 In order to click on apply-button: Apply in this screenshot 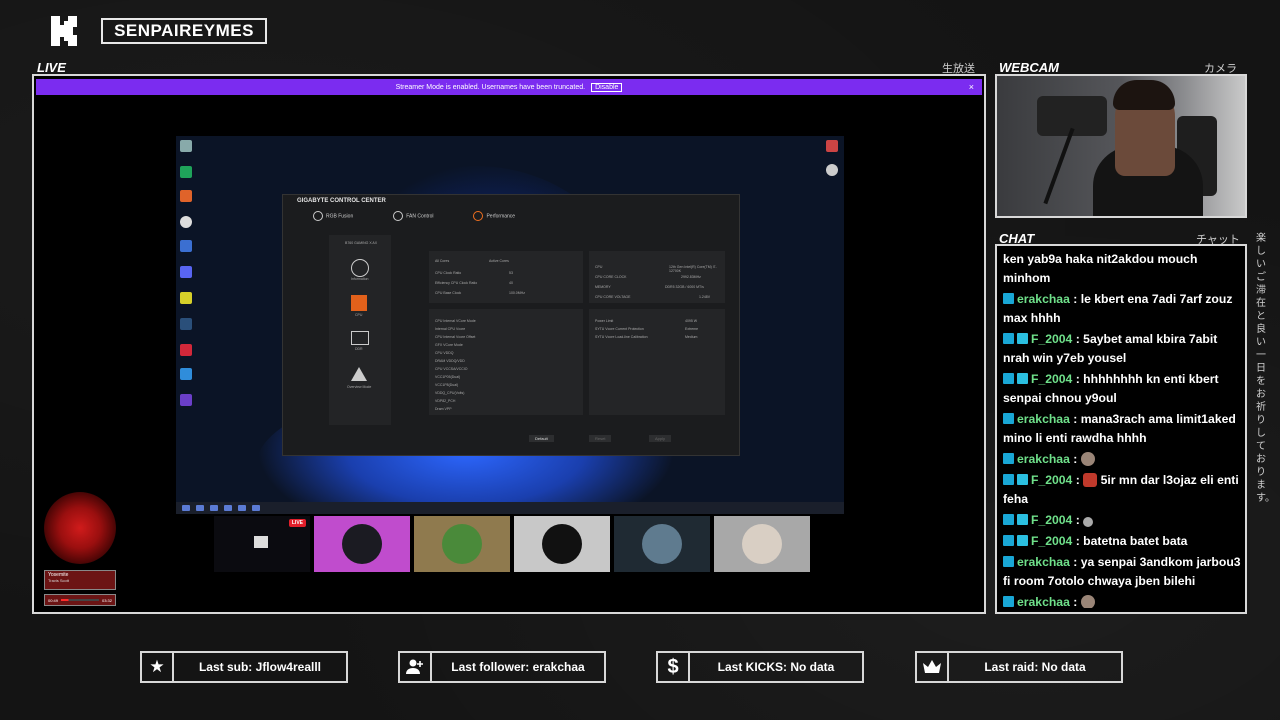, I will do `click(660, 438)`.